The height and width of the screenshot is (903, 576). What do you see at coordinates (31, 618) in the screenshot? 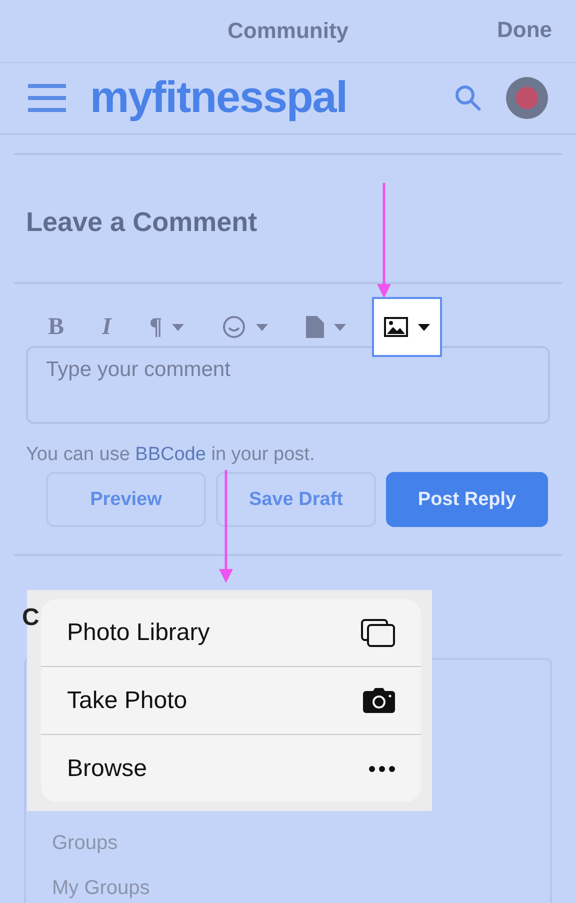
I see `section-heading: C` at bounding box center [31, 618].